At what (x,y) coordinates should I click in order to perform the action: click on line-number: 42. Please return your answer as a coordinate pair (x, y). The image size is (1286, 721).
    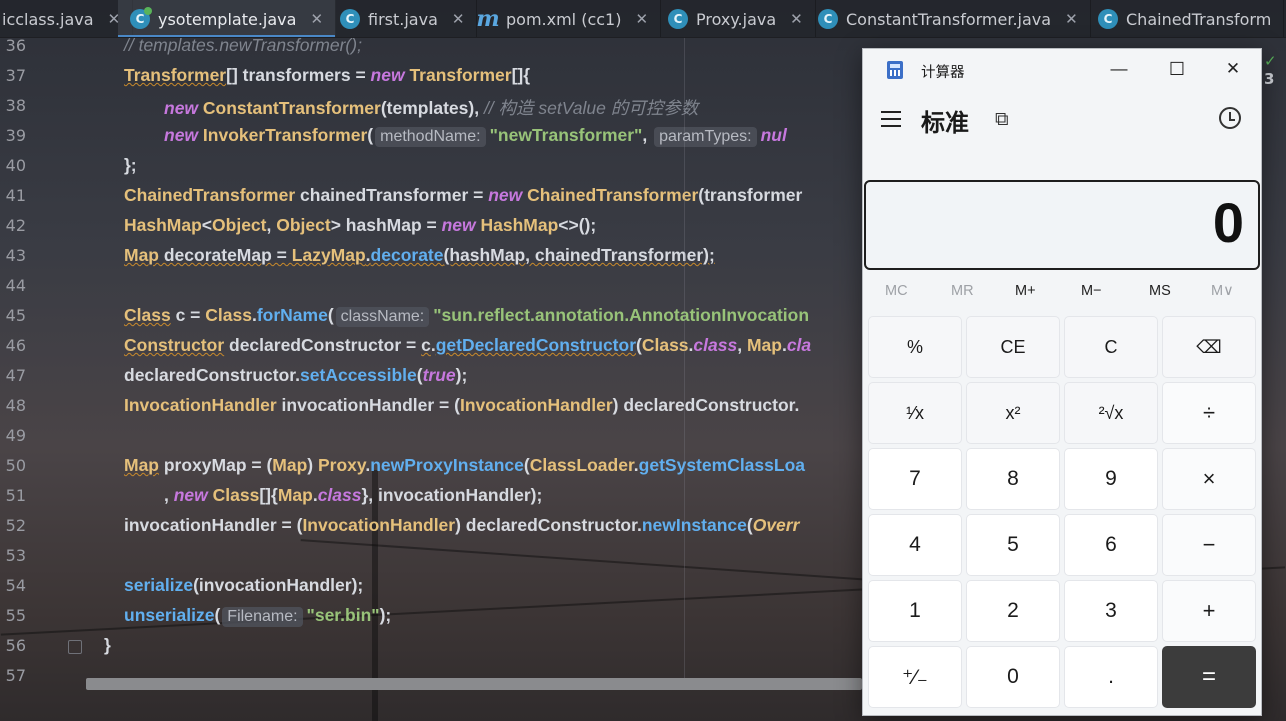
    Looking at the image, I should click on (15, 225).